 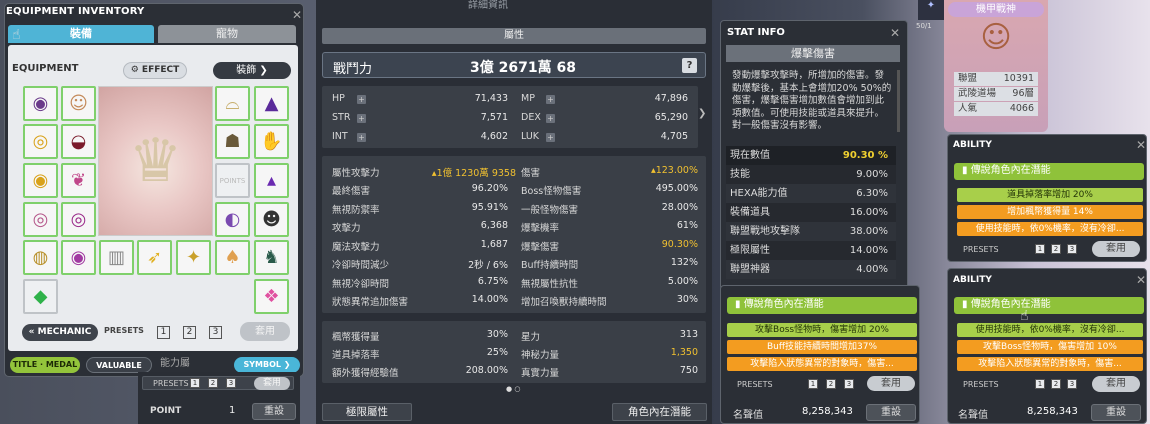 I want to click on ring-icon: ◉, so click(x=40, y=180).